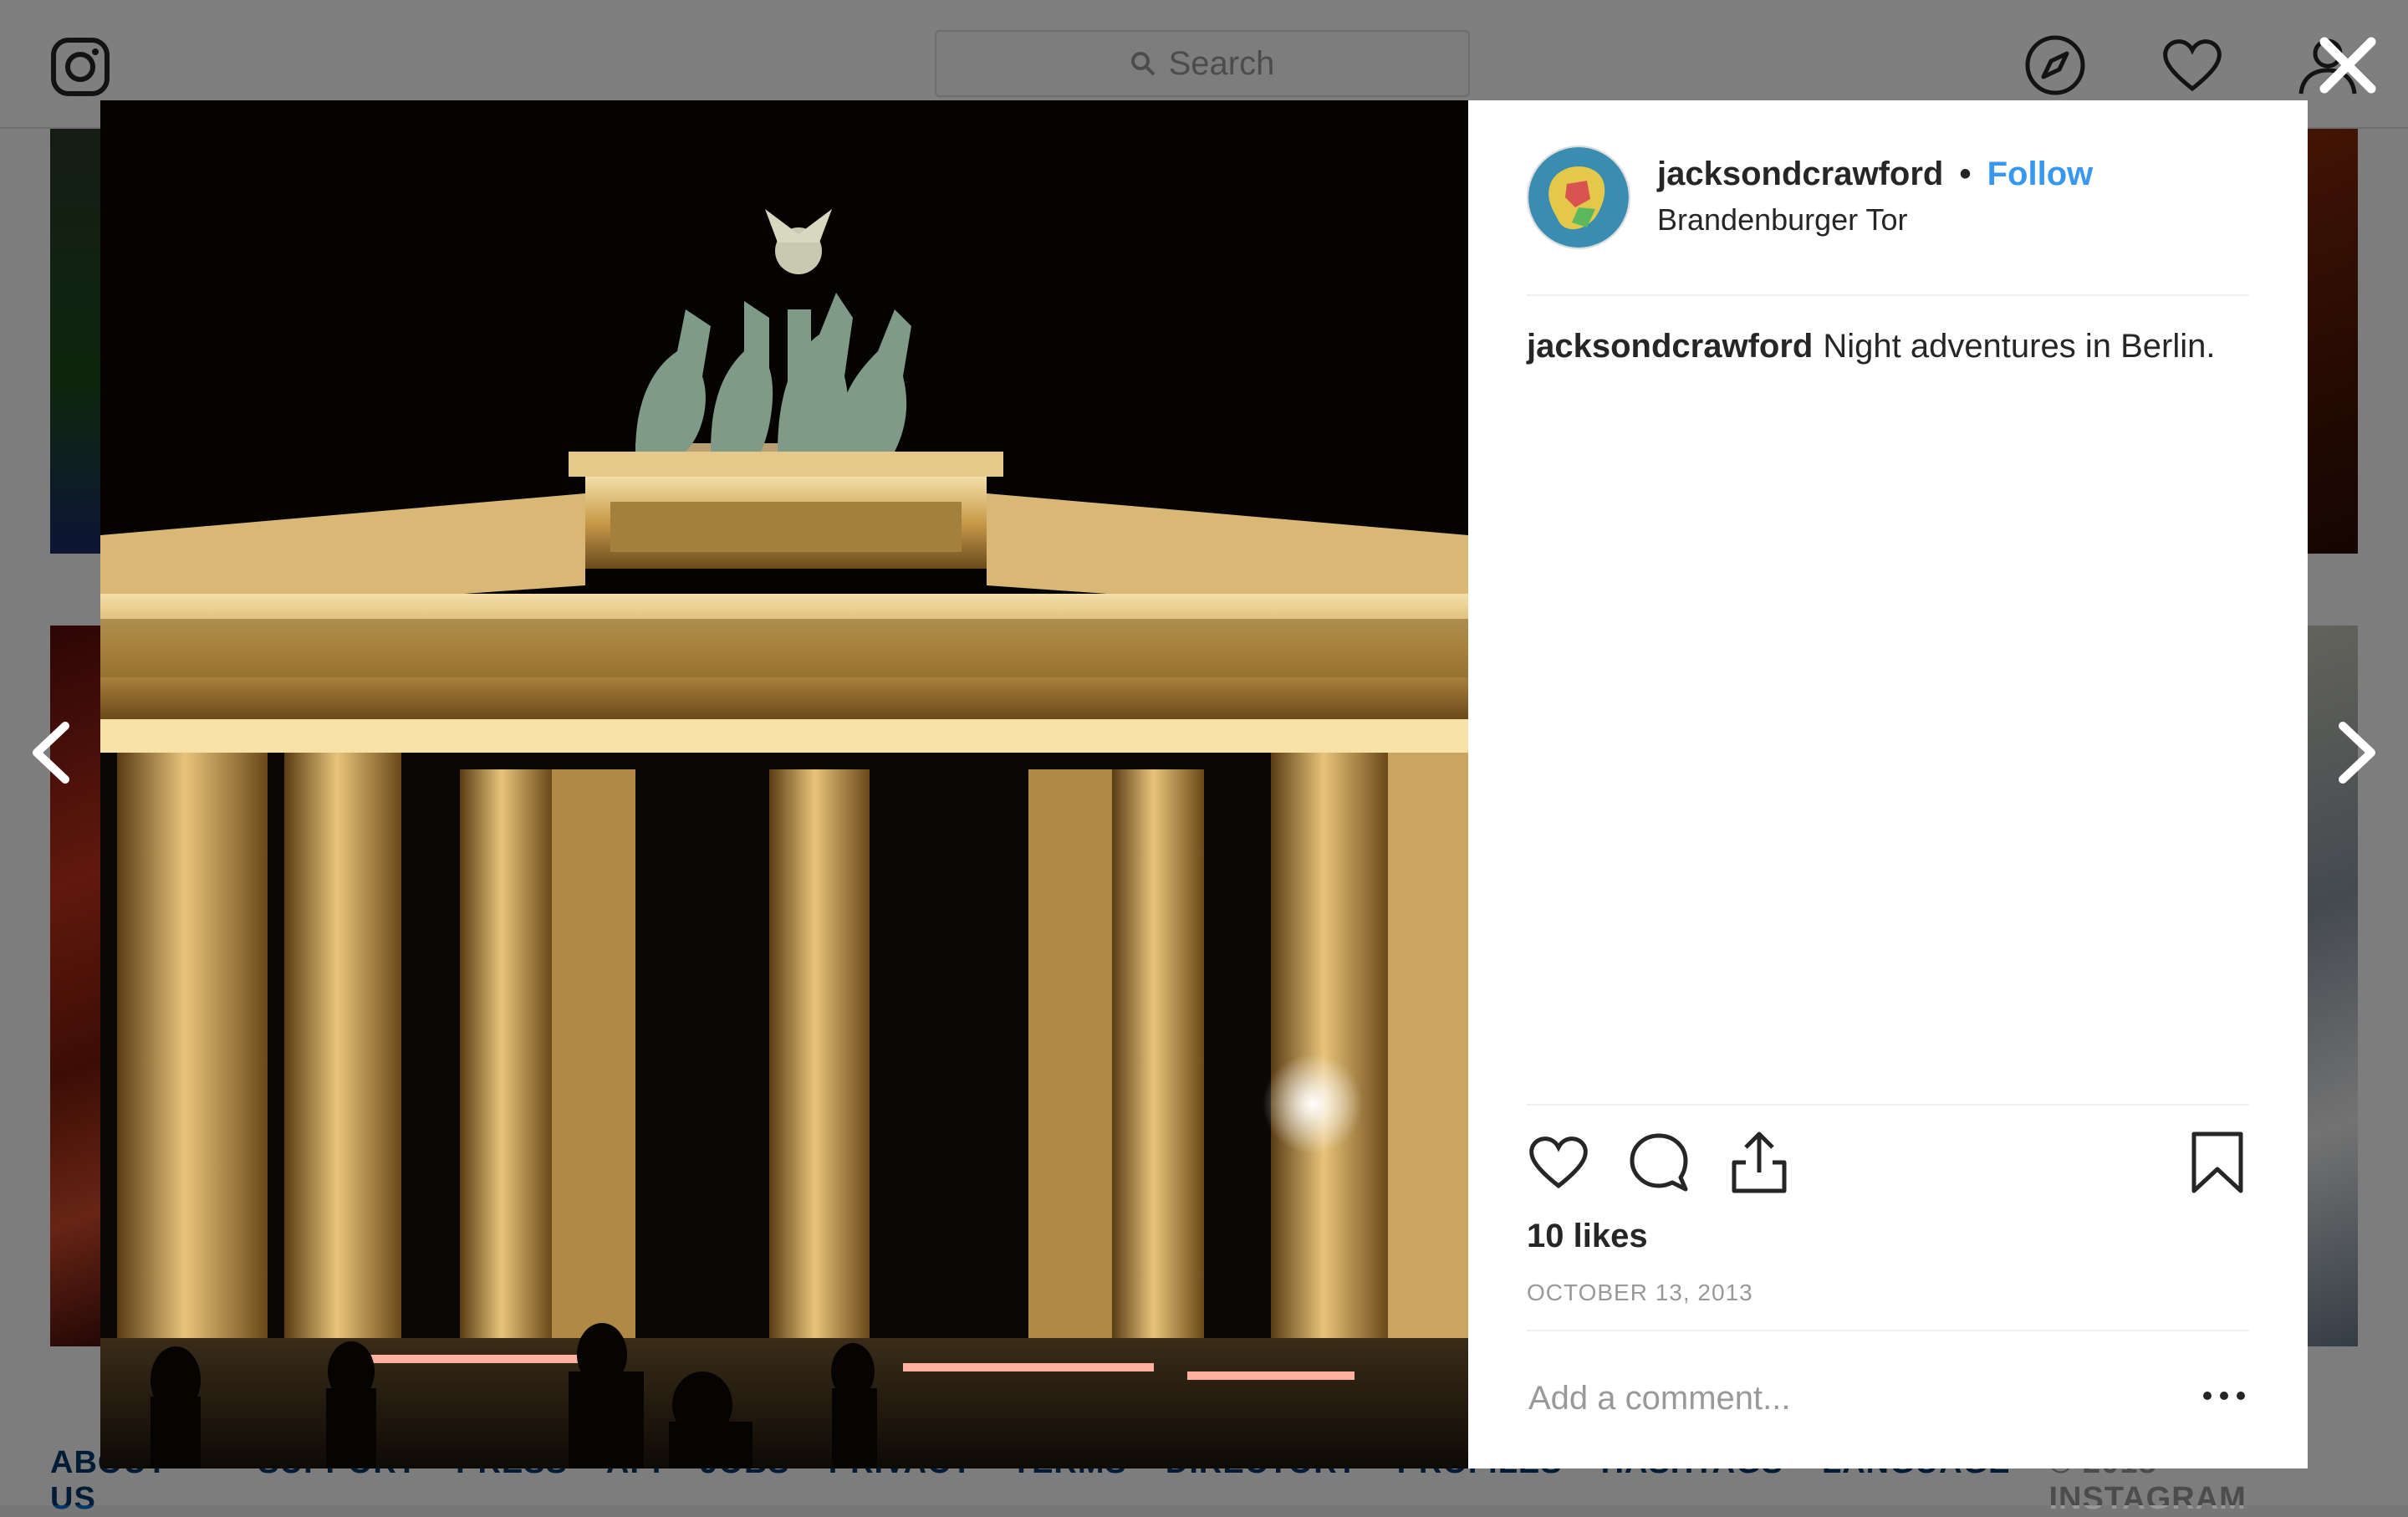 The image size is (2408, 1517). I want to click on comment-form, so click(1888, 1400).